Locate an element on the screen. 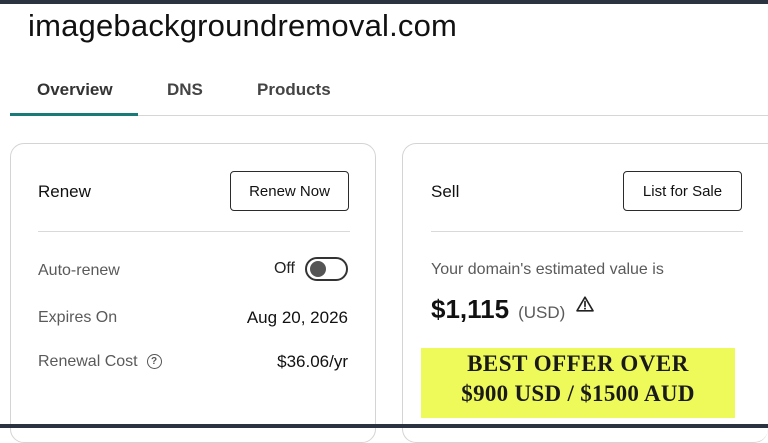  window-top-edge is located at coordinates (384, 2).